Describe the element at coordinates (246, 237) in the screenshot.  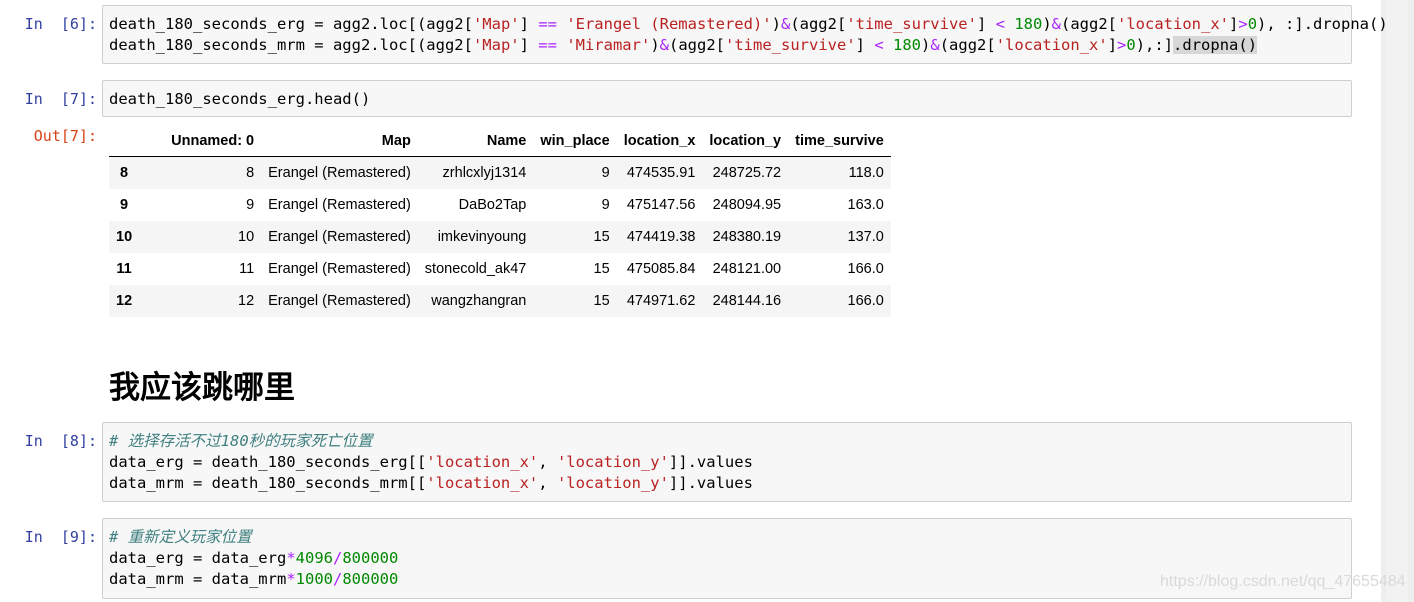
I see `table-cell: 10` at that location.